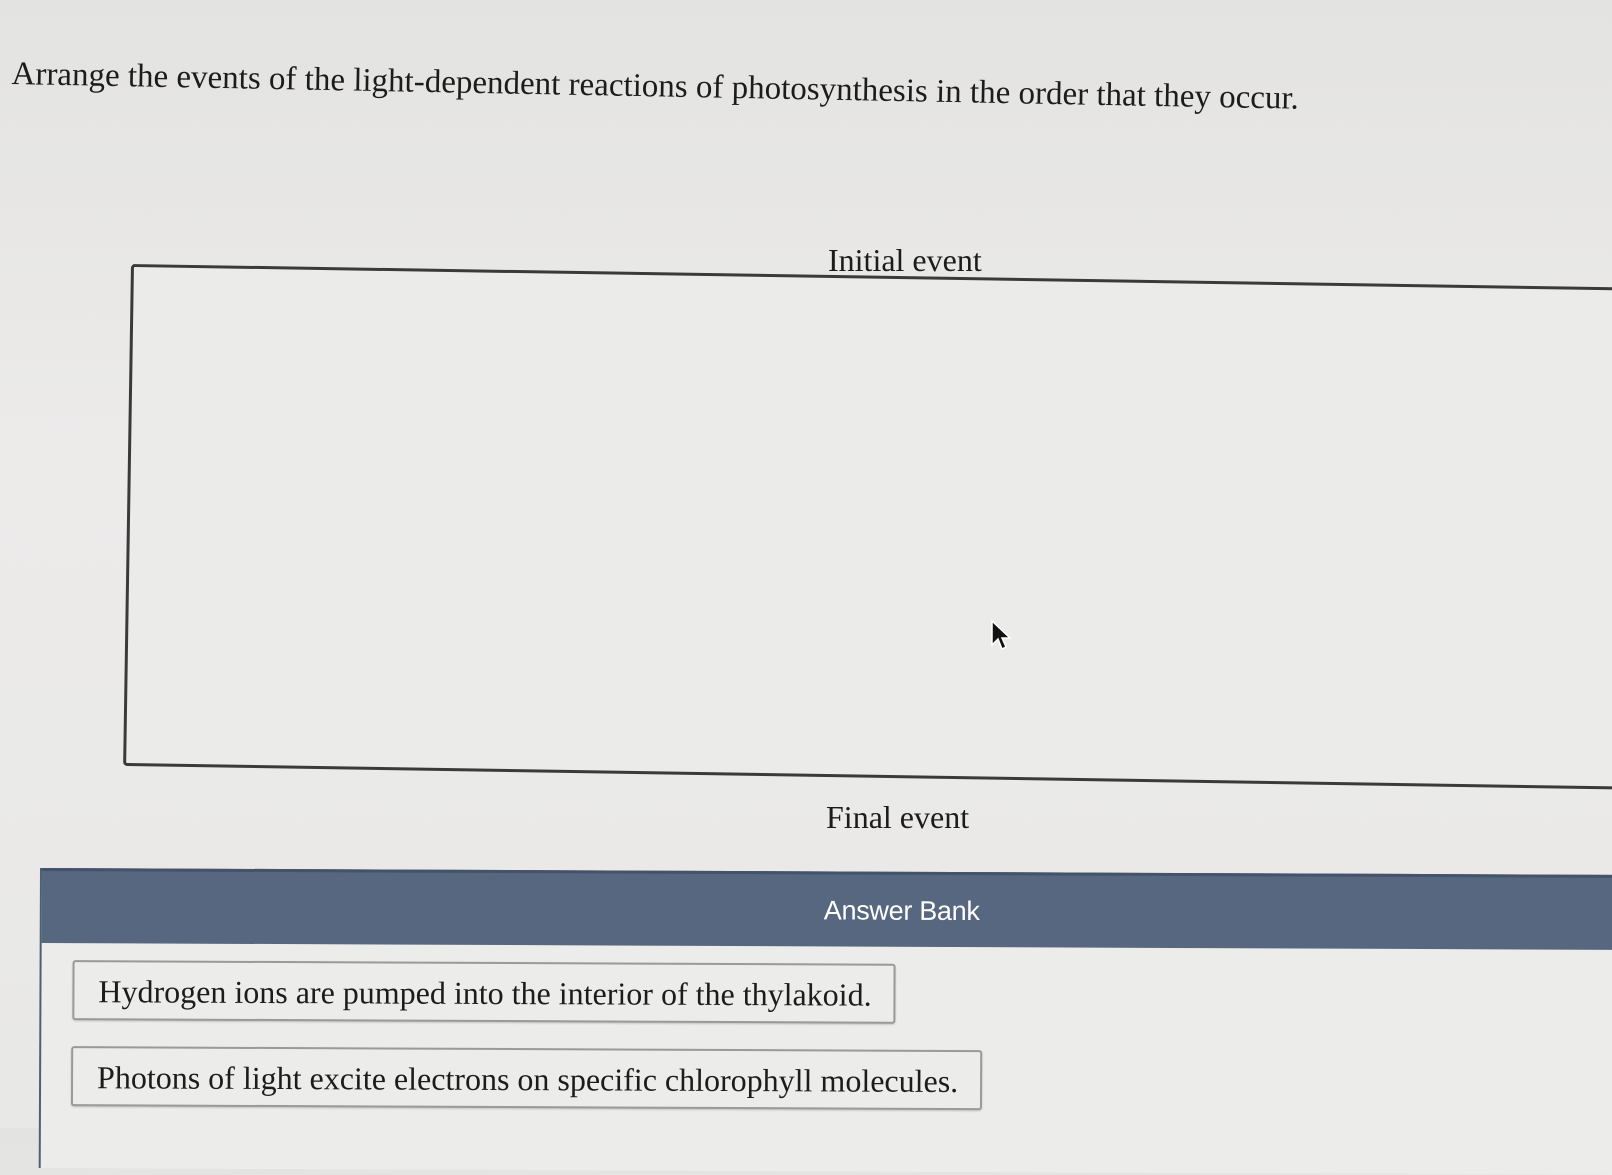 Image resolution: width=1612 pixels, height=1175 pixels. What do you see at coordinates (1001, 635) in the screenshot?
I see `mouse-pointer-icon` at bounding box center [1001, 635].